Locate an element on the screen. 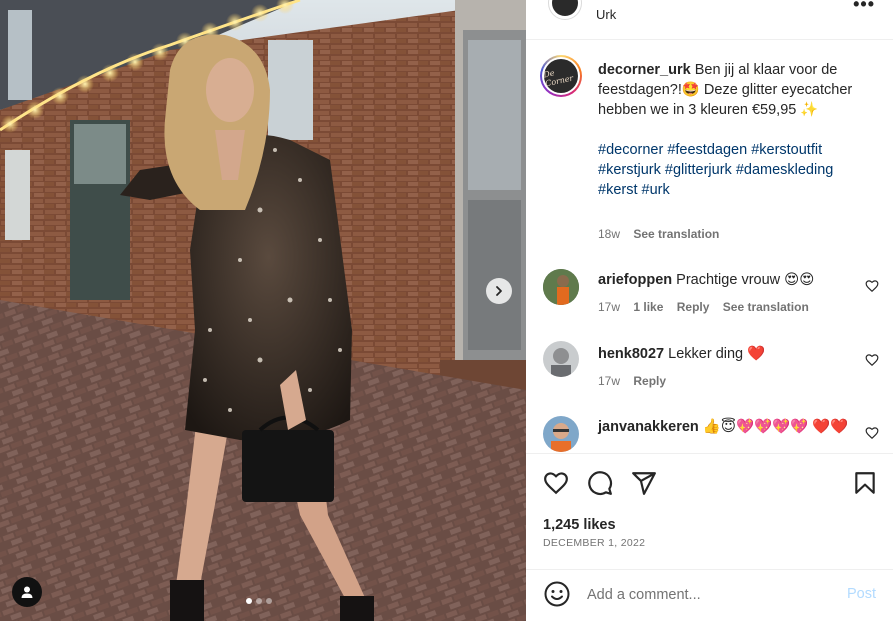 The width and height of the screenshot is (893, 621). caption-username: decorner_urk is located at coordinates (644, 70).